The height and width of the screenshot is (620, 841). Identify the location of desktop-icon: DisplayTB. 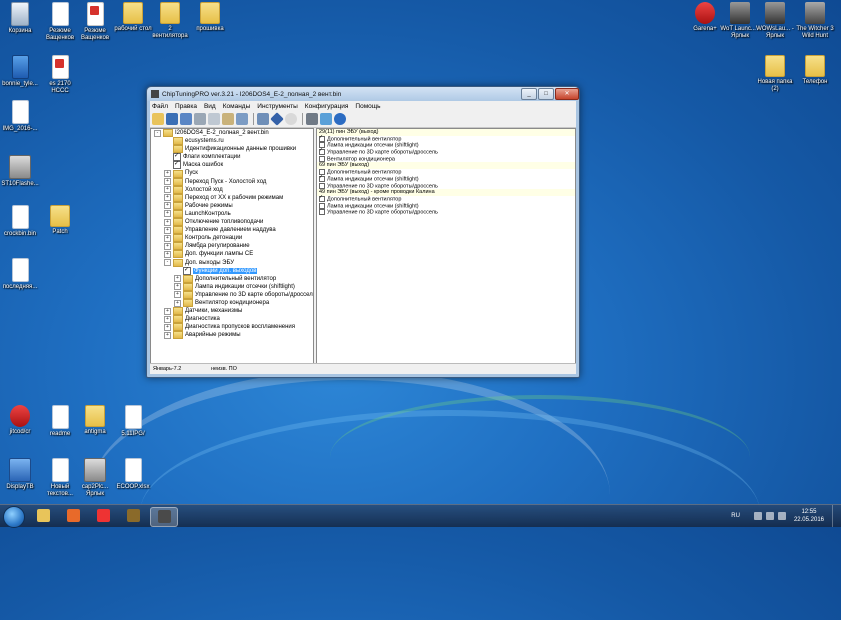
(20, 474).